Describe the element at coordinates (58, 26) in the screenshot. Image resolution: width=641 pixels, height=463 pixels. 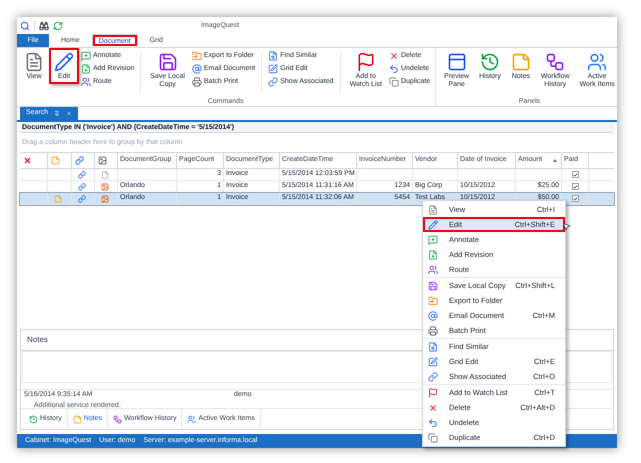
I see `refresh-icon` at that location.